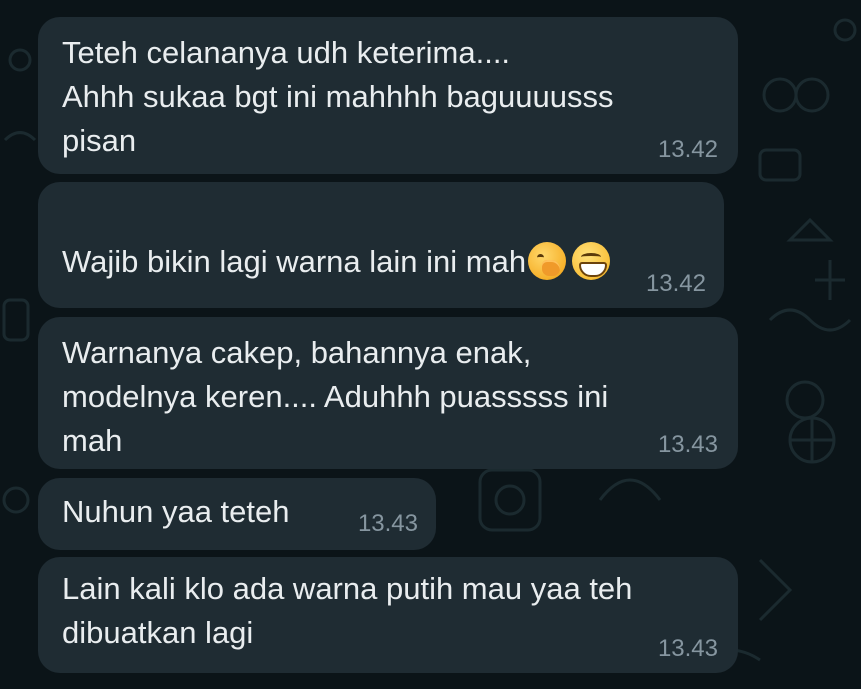  Describe the element at coordinates (294, 261) in the screenshot. I see `message-text: Wajib bikin lagi warna lain ini mah` at that location.